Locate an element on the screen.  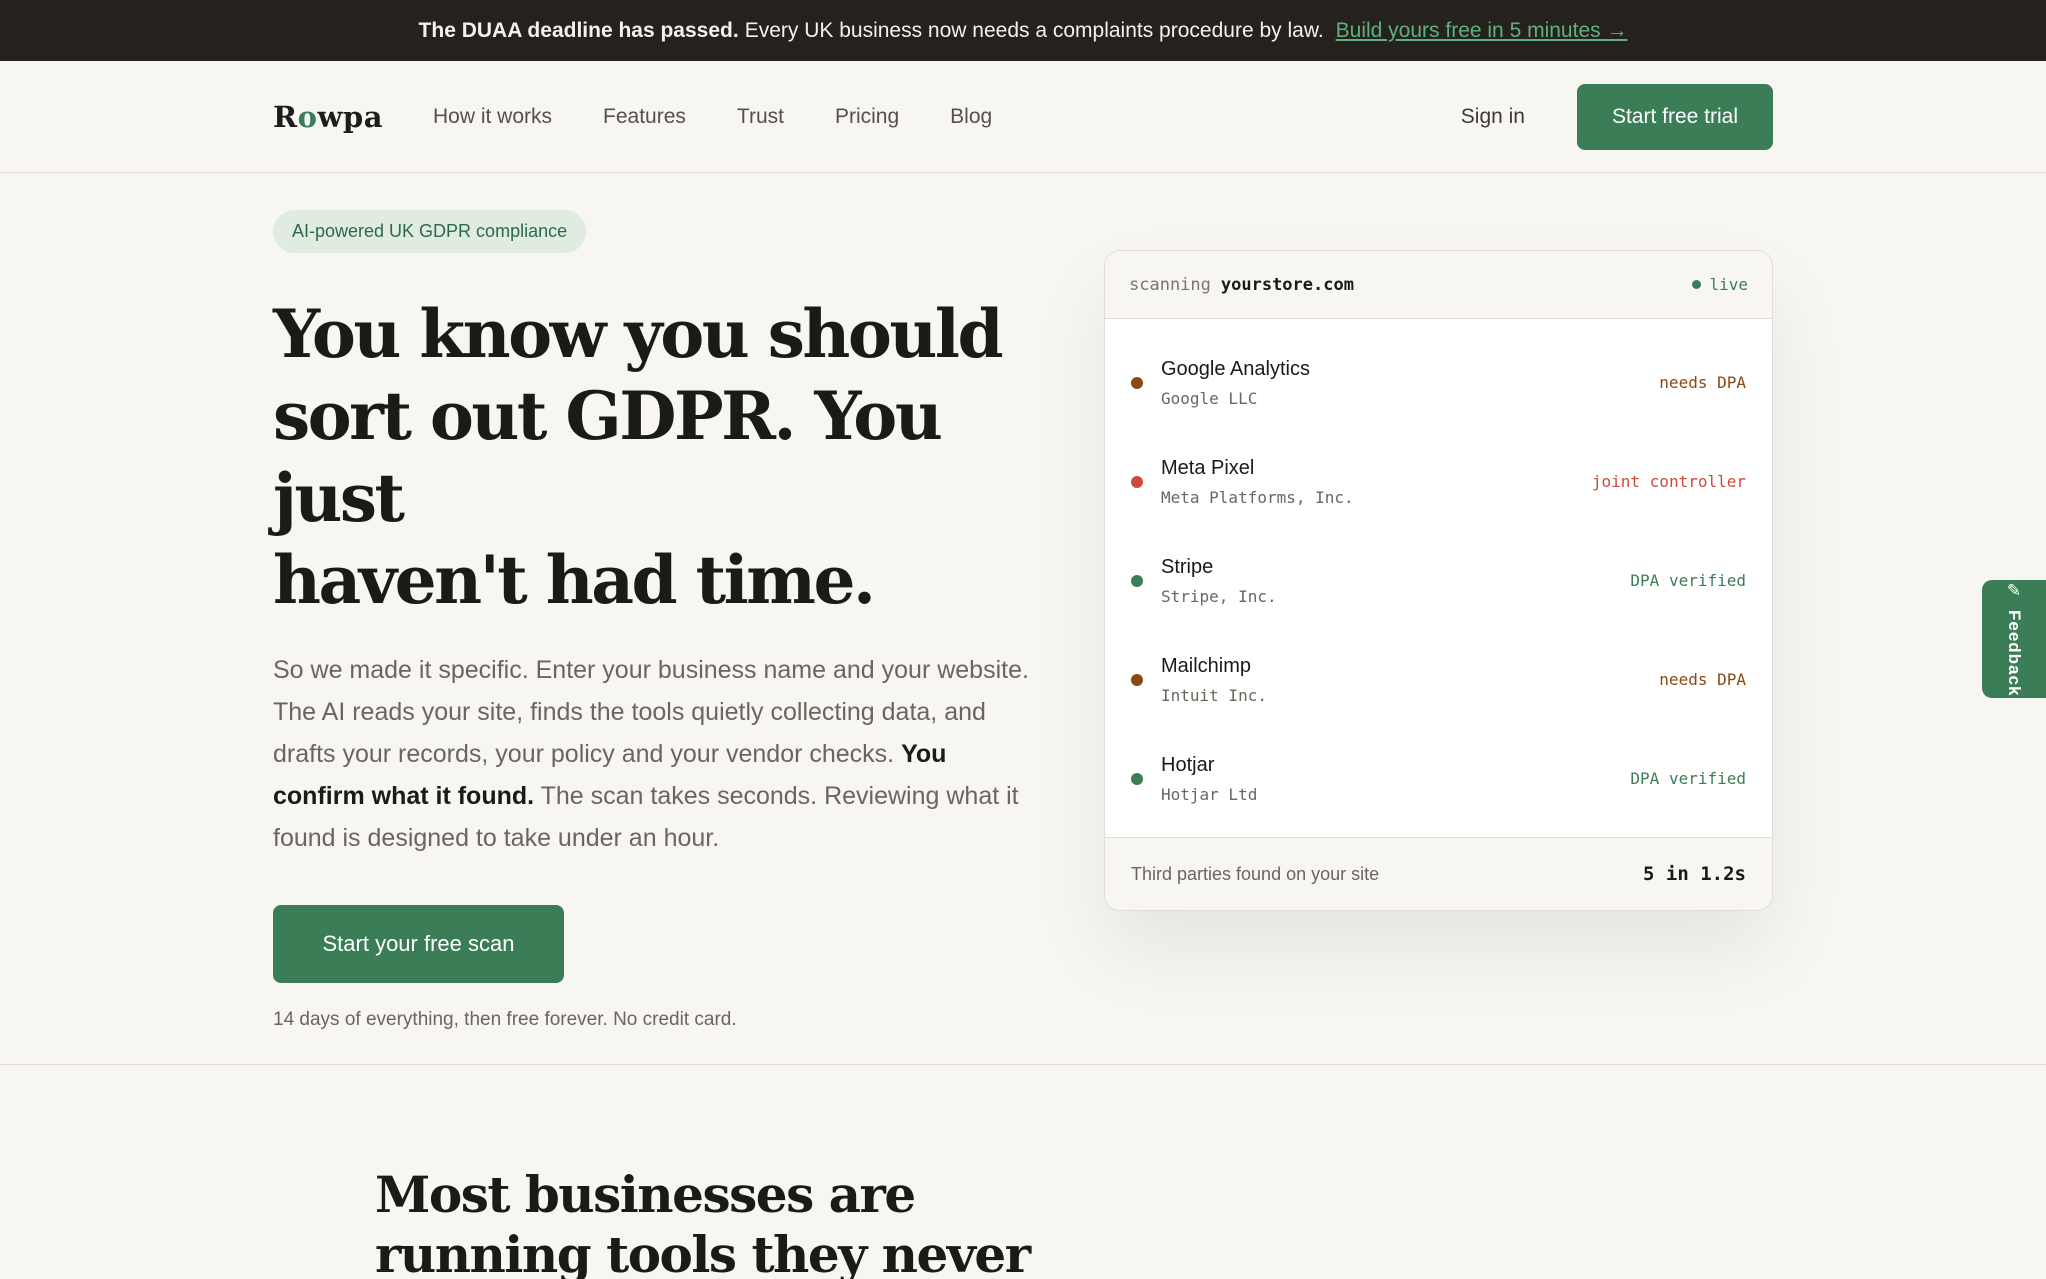
nav-link-how-it-works: How it works is located at coordinates (492, 117).